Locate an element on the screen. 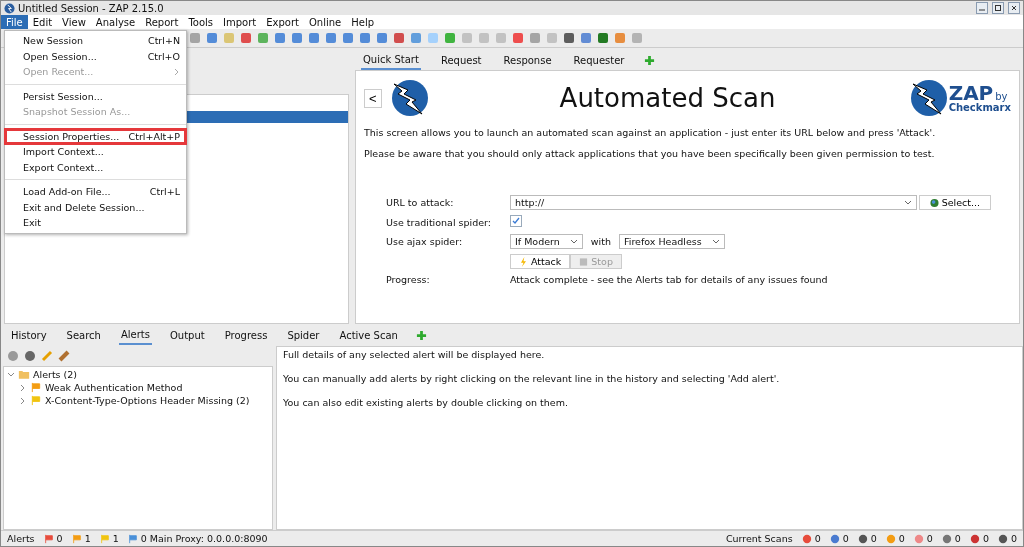 The height and width of the screenshot is (547, 1024). app-icon is located at coordinates (9, 8).